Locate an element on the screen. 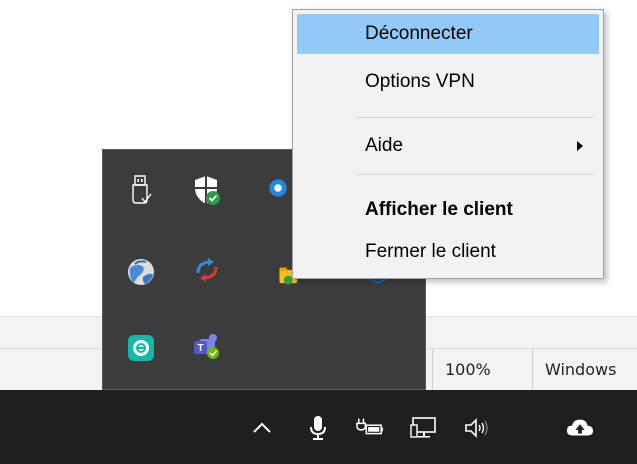  chevron-up-icon is located at coordinates (262, 428).